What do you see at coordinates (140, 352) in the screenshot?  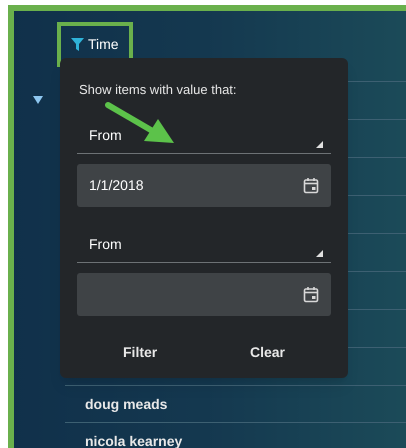 I see `filter-button: Filter` at bounding box center [140, 352].